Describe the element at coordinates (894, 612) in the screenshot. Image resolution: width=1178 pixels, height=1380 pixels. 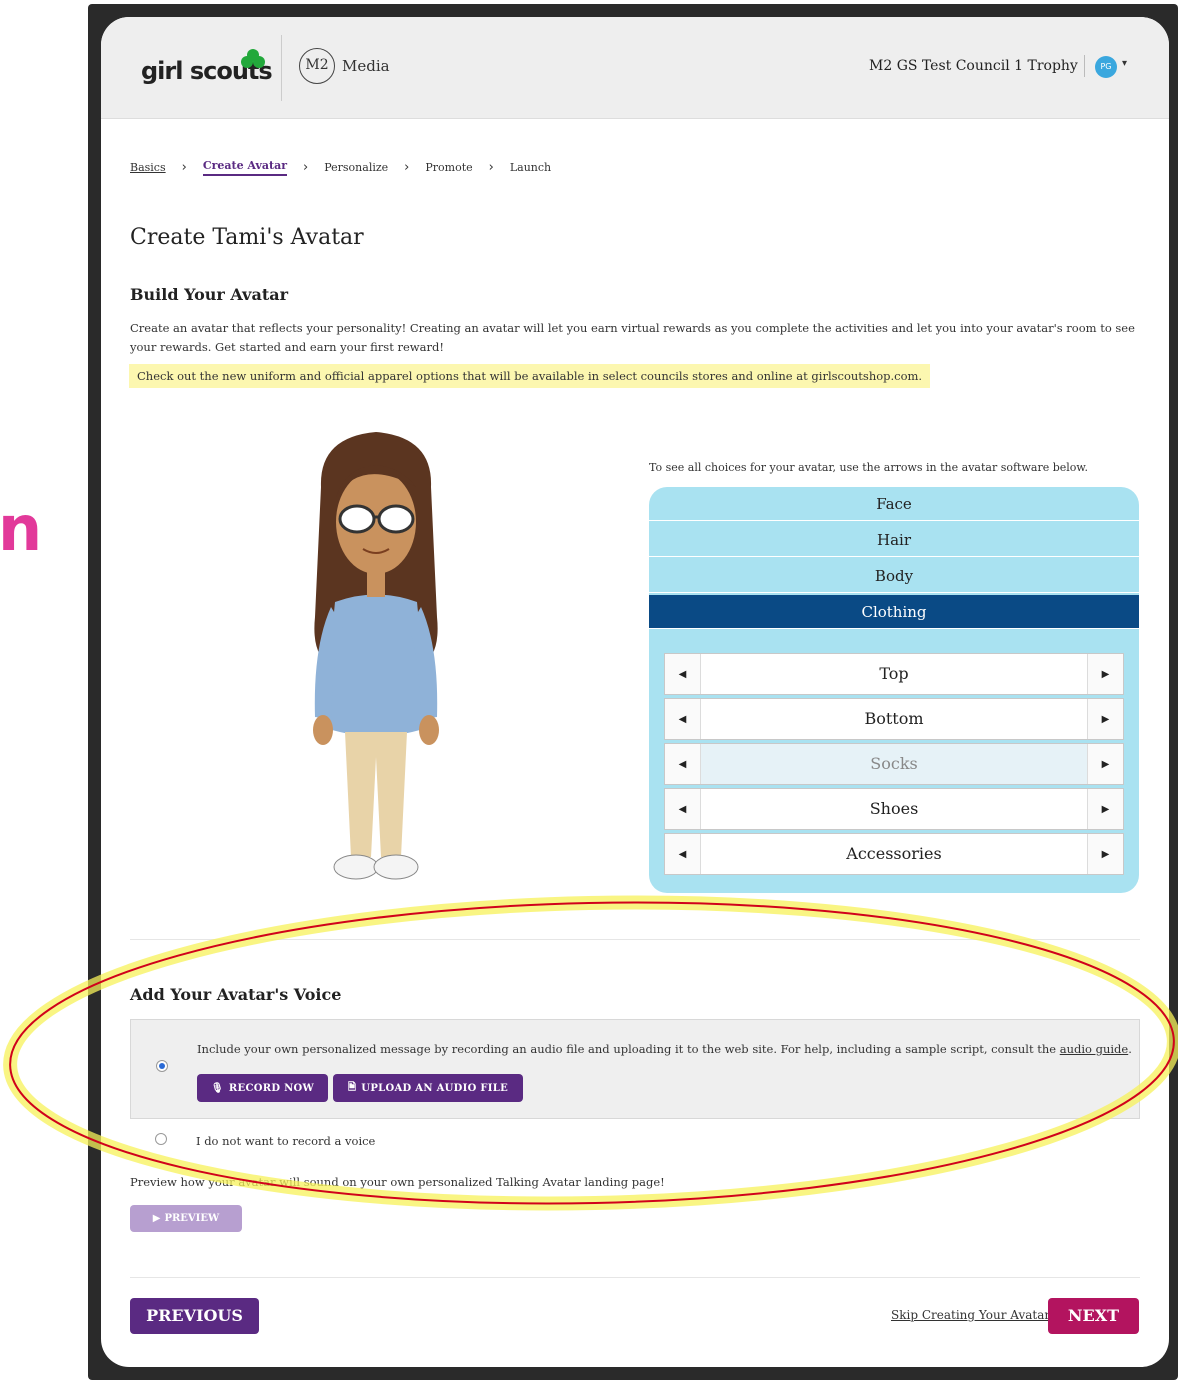
I see `category-clothing: Clothing` at that location.